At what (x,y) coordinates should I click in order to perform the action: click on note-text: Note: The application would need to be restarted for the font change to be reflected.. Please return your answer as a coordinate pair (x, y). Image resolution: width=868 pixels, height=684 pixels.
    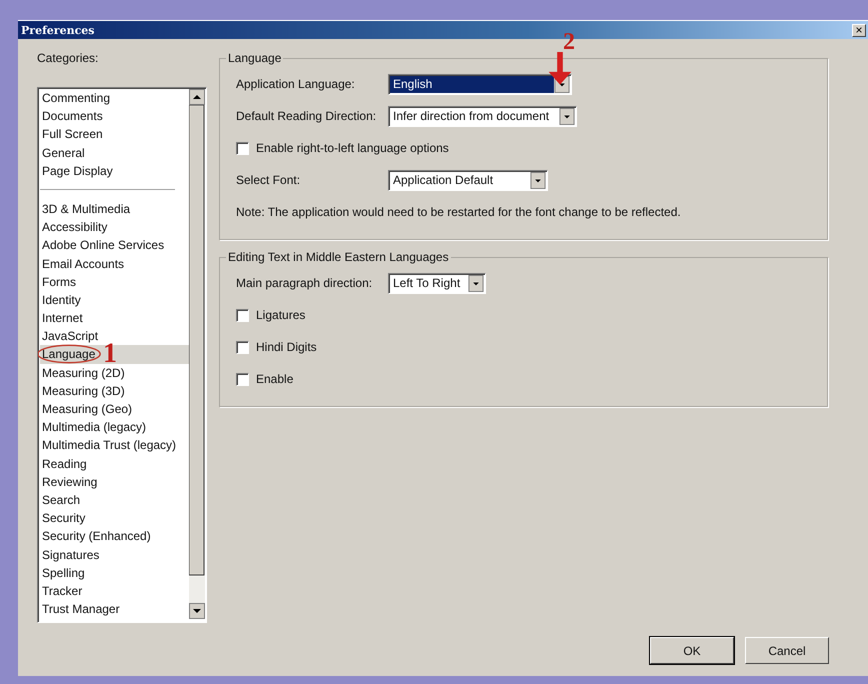
    Looking at the image, I should click on (458, 212).